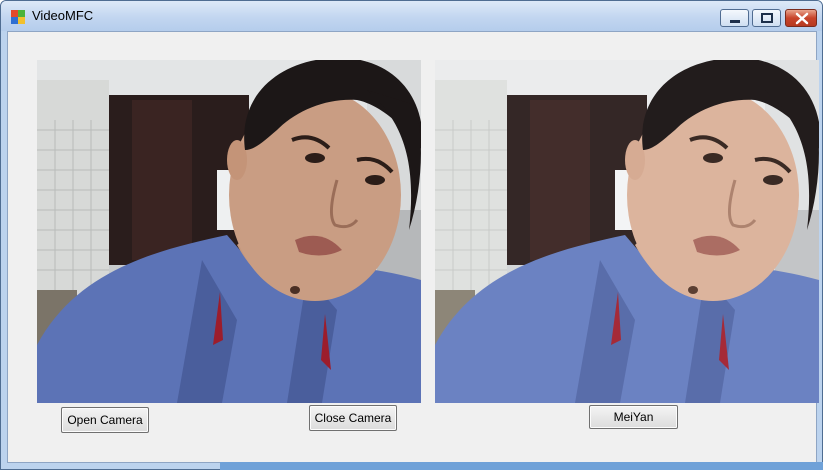  Describe the element at coordinates (353, 418) in the screenshot. I see `close-camera-button: Close Camera` at that location.